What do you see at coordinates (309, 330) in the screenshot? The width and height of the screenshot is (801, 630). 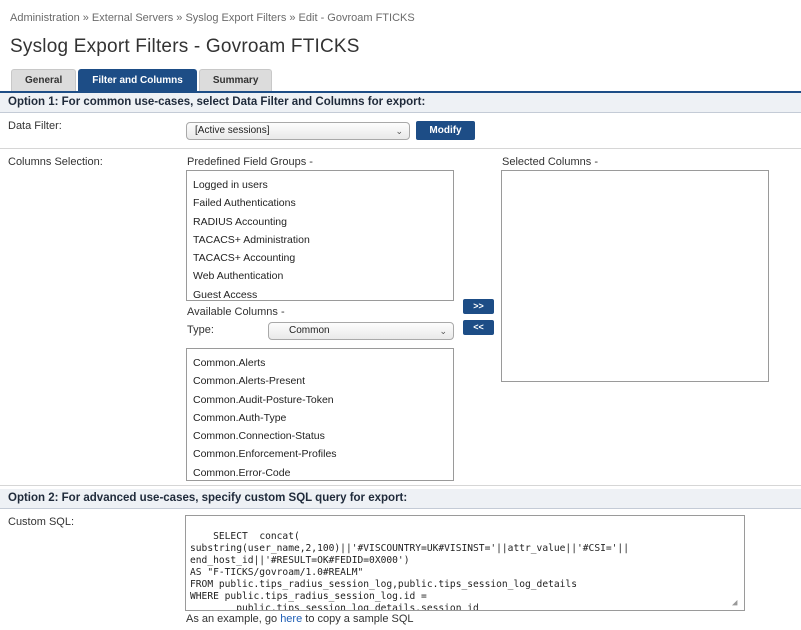 I see `type-value: Common` at bounding box center [309, 330].